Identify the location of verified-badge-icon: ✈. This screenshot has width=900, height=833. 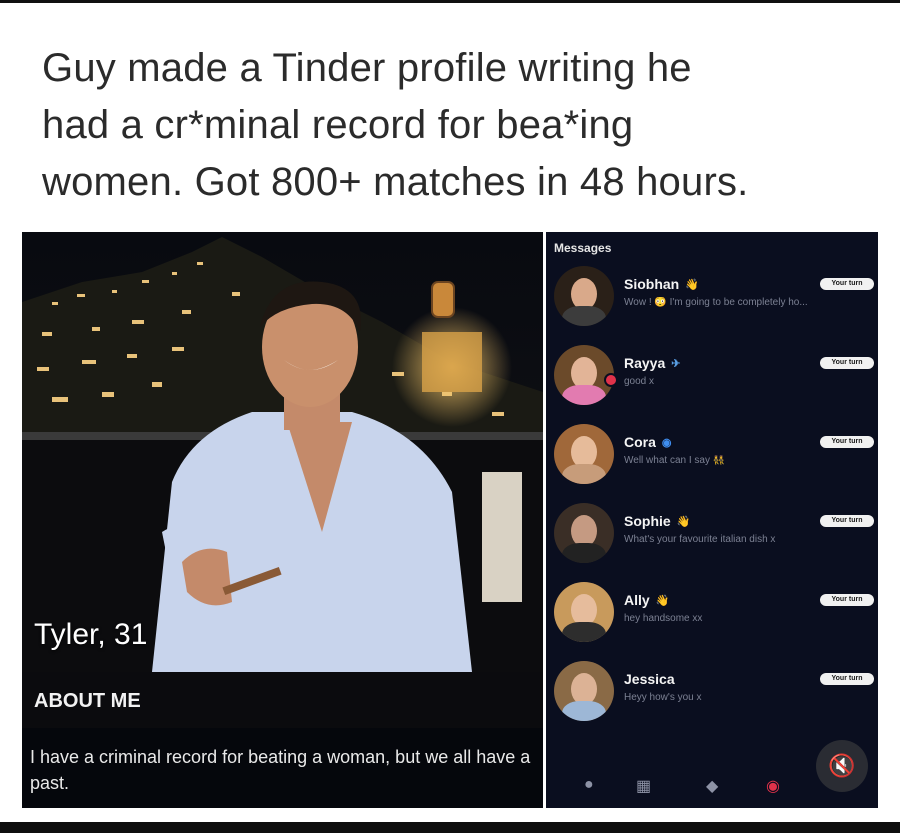
(676, 364).